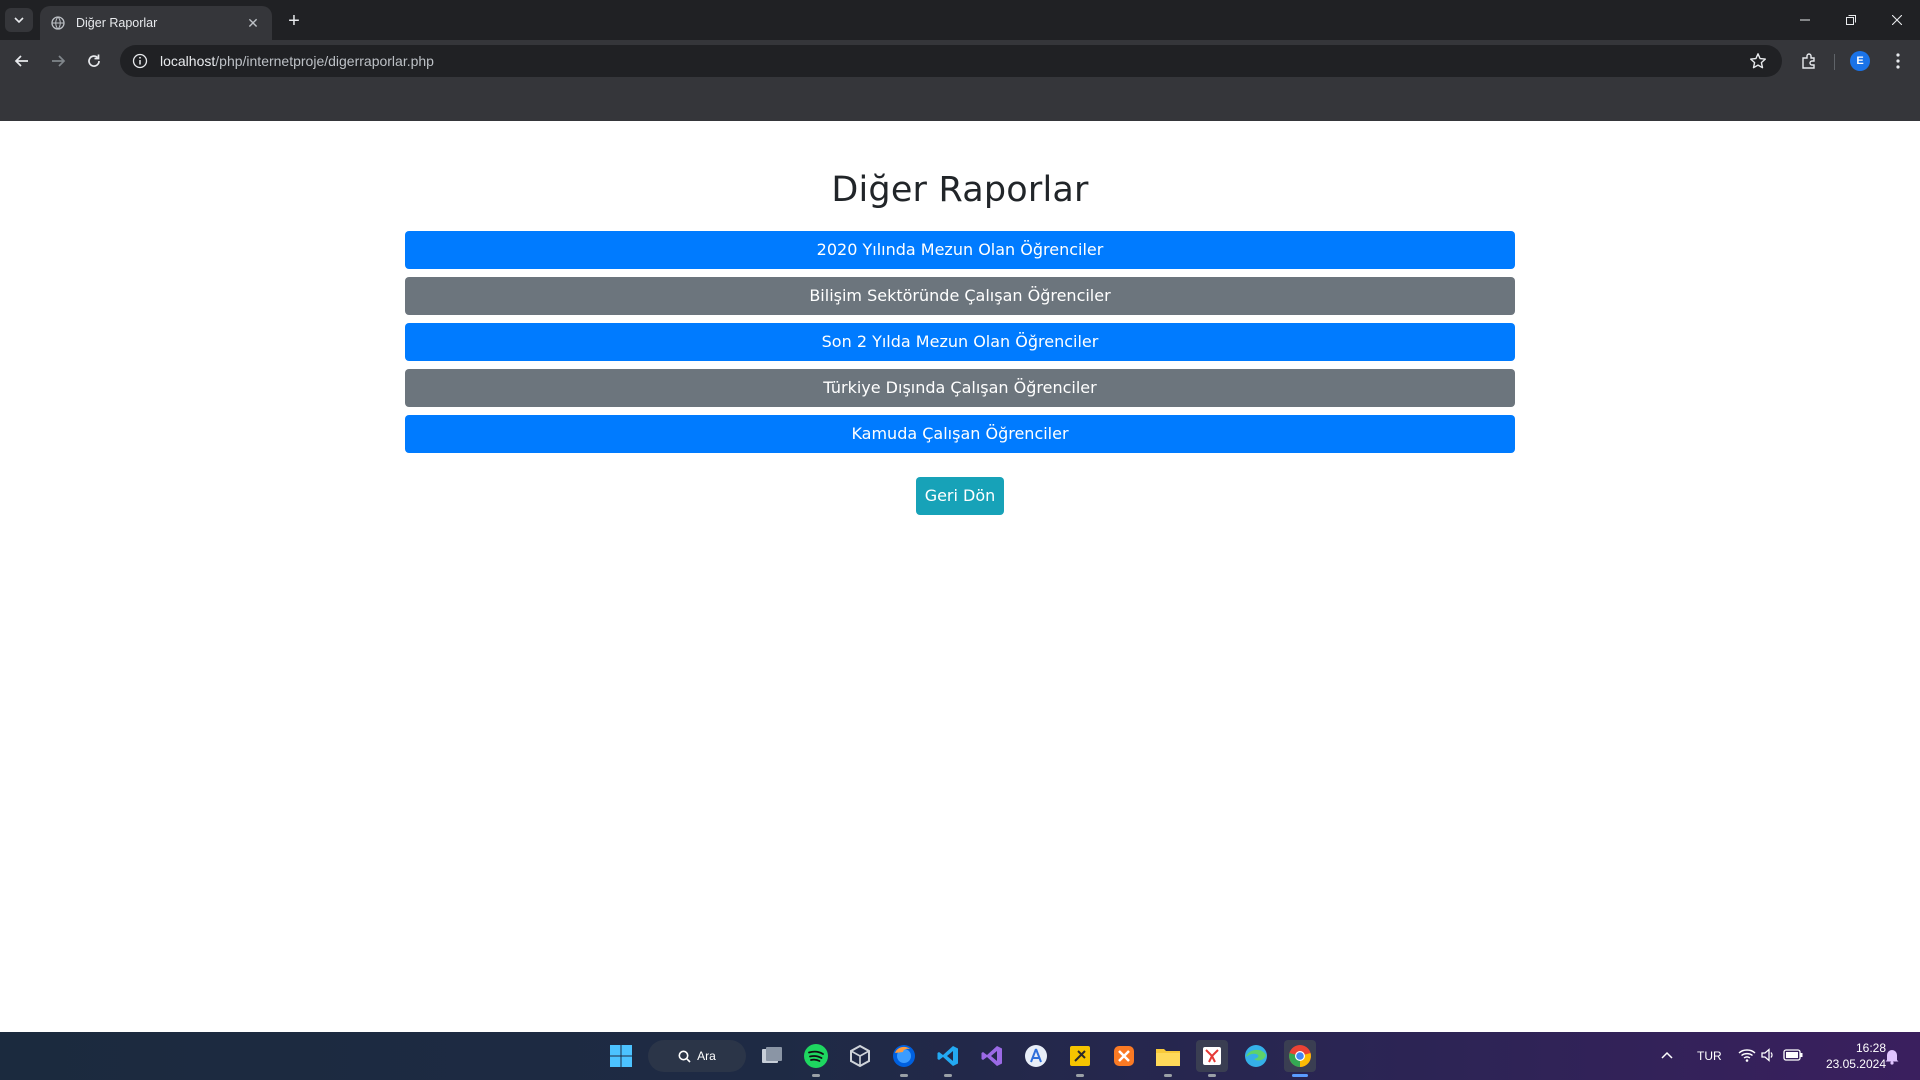  I want to click on bookmark-star-icon, so click(1758, 61).